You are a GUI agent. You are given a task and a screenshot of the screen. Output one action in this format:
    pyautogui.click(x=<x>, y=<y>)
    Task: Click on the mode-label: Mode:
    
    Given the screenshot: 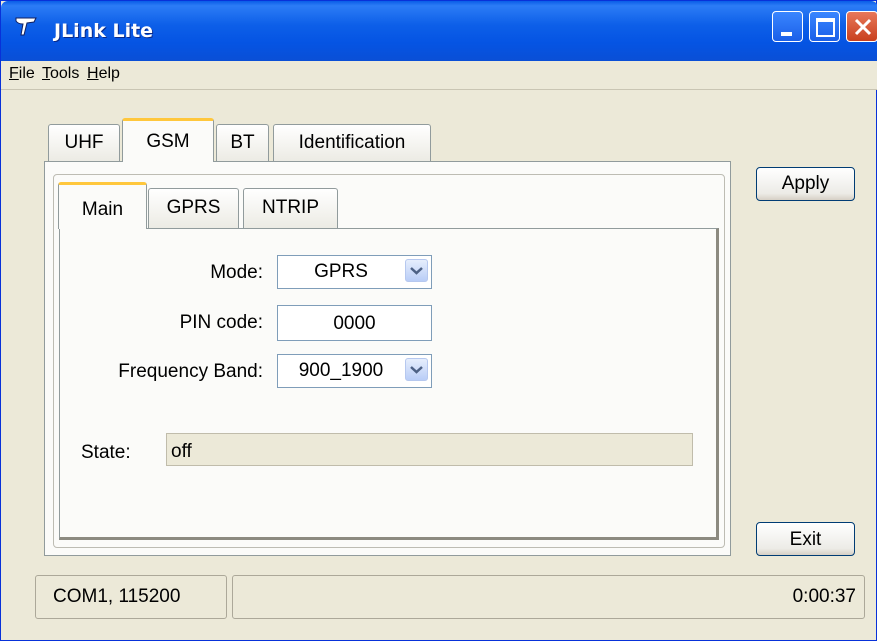 What is the action you would take?
    pyautogui.click(x=236, y=272)
    